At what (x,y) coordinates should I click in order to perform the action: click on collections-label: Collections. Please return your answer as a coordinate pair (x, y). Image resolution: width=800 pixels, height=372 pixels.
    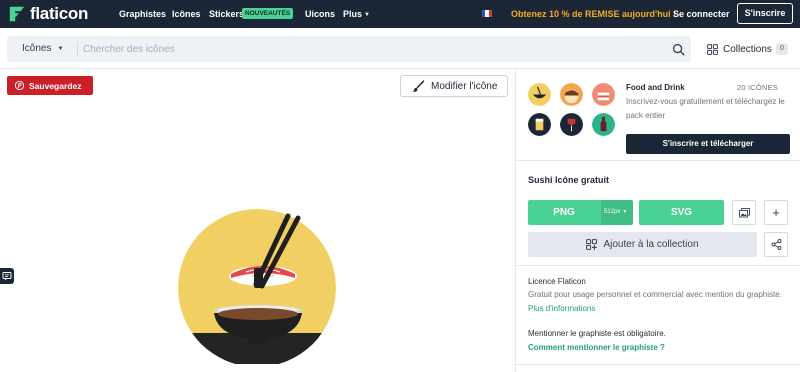
    Looking at the image, I should click on (747, 49).